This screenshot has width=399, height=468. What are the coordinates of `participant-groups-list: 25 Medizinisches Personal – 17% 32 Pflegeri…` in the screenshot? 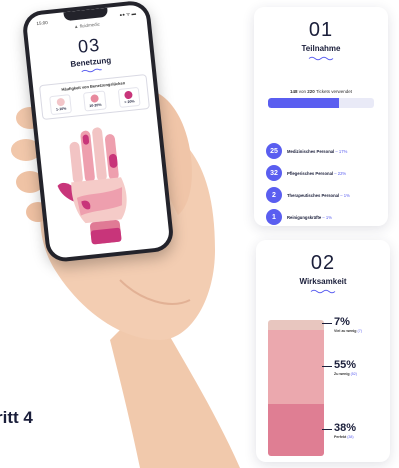 It's located at (327, 184).